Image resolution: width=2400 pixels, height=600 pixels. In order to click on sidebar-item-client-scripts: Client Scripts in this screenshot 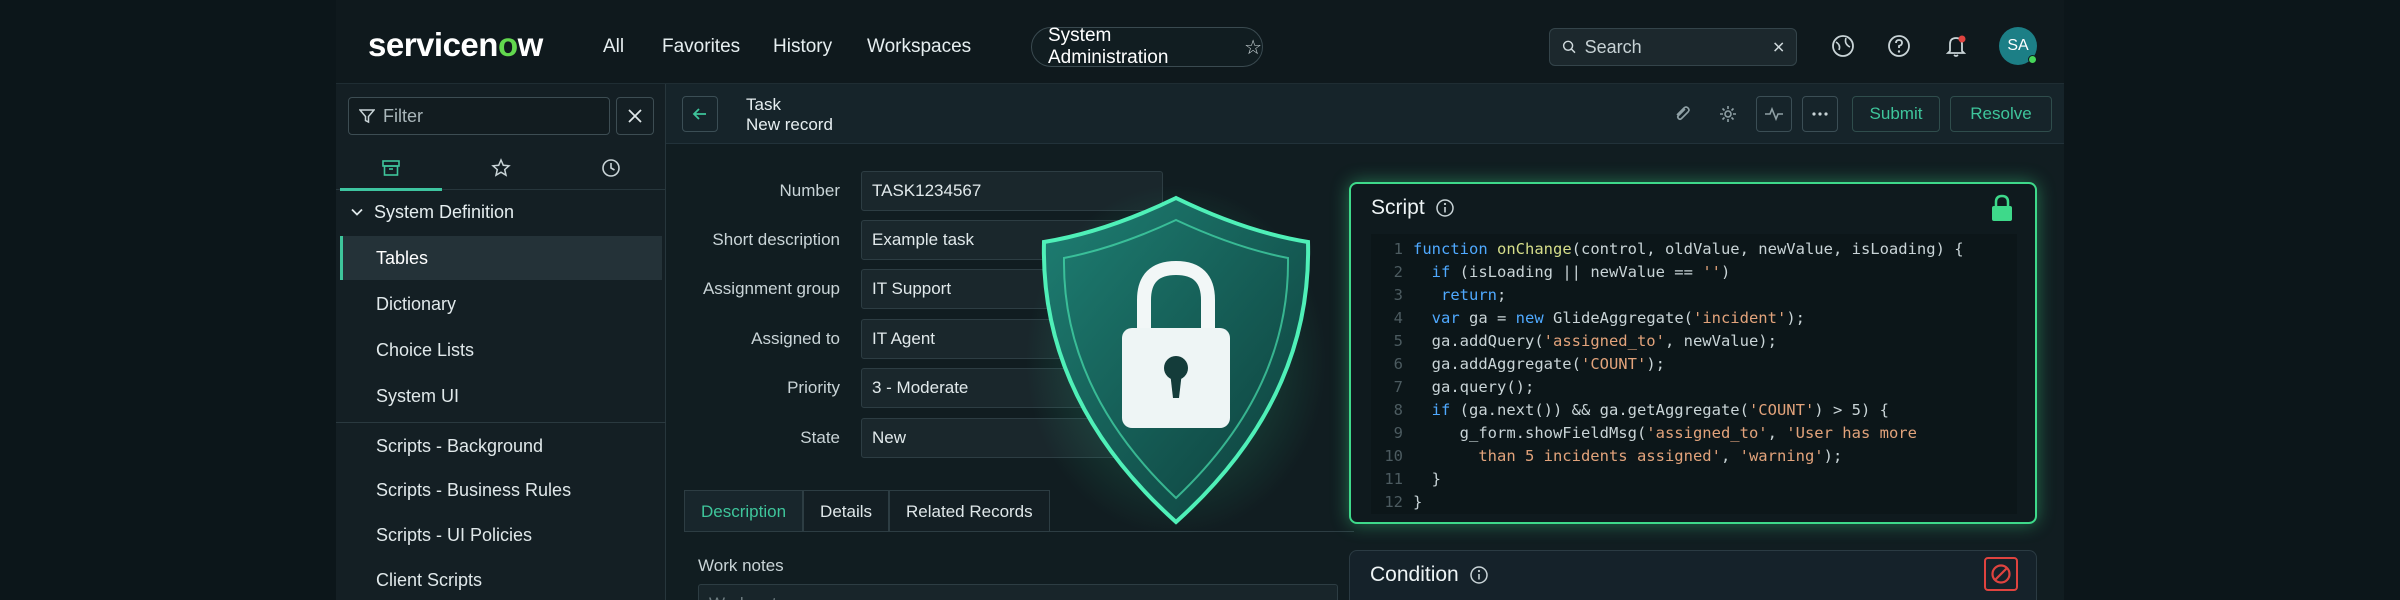, I will do `click(501, 579)`.